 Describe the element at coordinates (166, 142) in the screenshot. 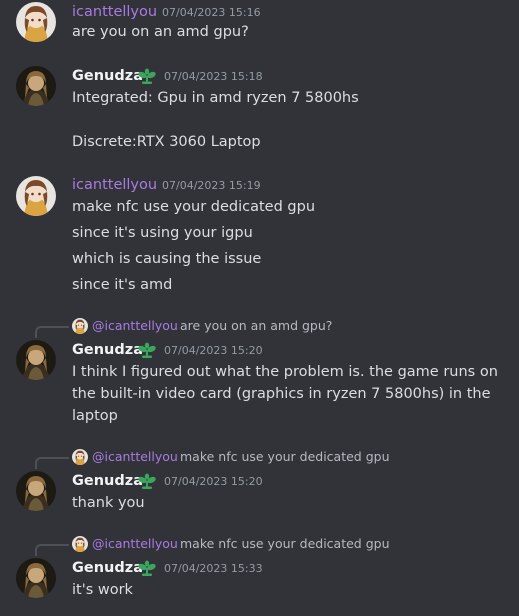

I see `message-text: Discrete:RTX 3060 Laptop` at that location.